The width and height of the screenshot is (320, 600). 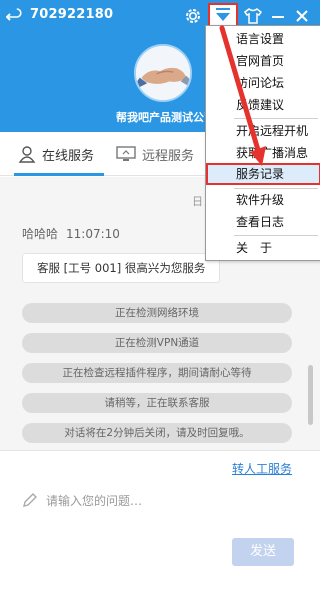 I want to click on date-divider: 日, so click(x=197, y=201).